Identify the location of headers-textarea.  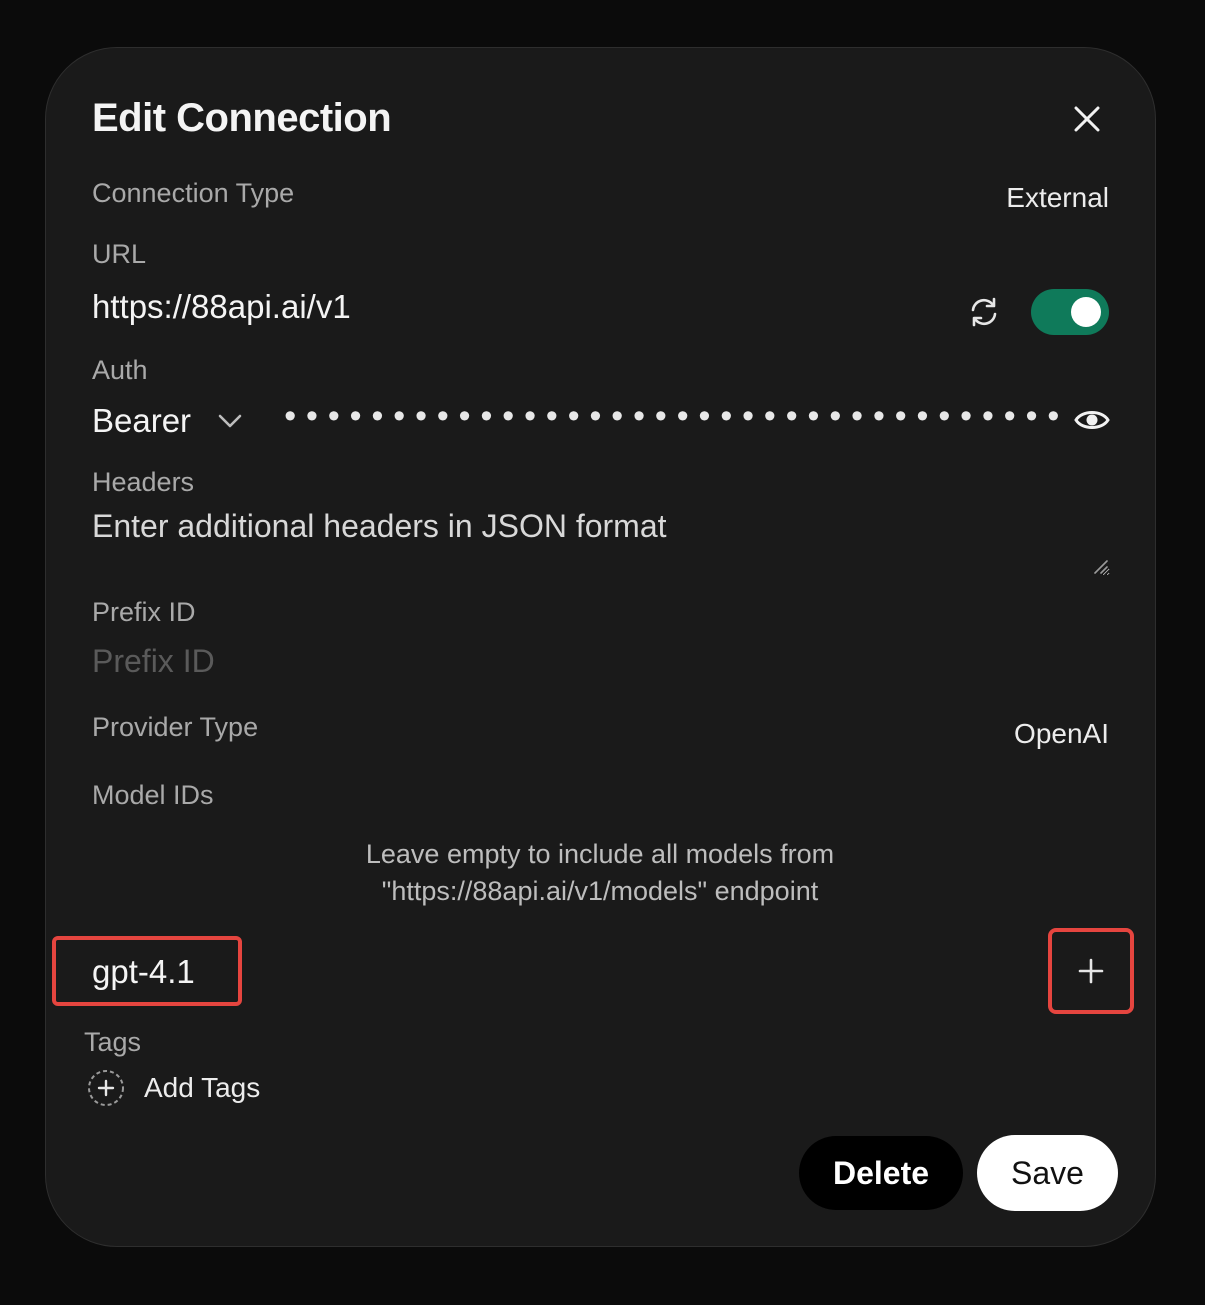
(601, 542).